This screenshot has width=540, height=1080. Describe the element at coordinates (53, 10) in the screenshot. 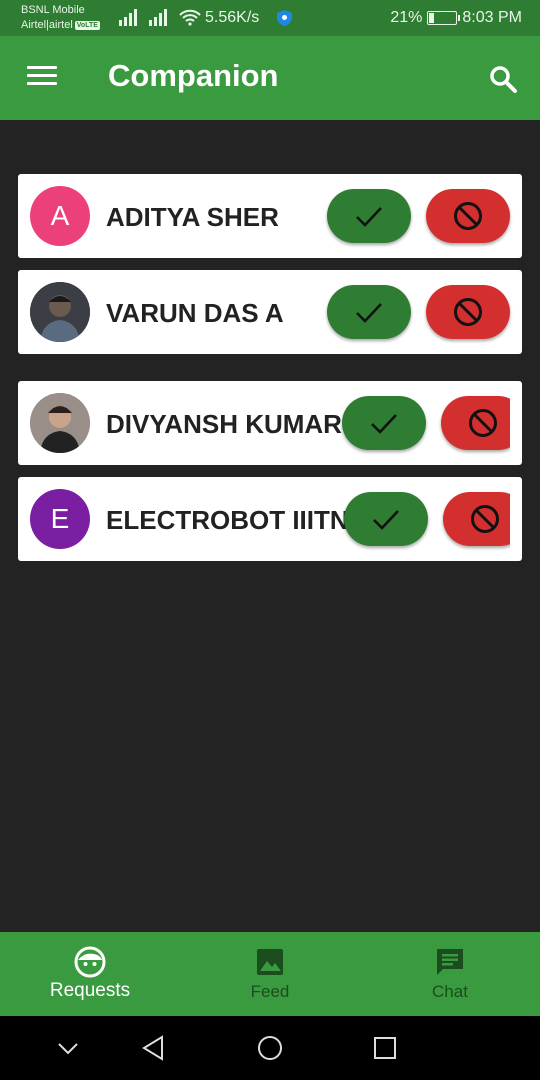

I see `carrier-line-1: BSNL Mobile` at that location.